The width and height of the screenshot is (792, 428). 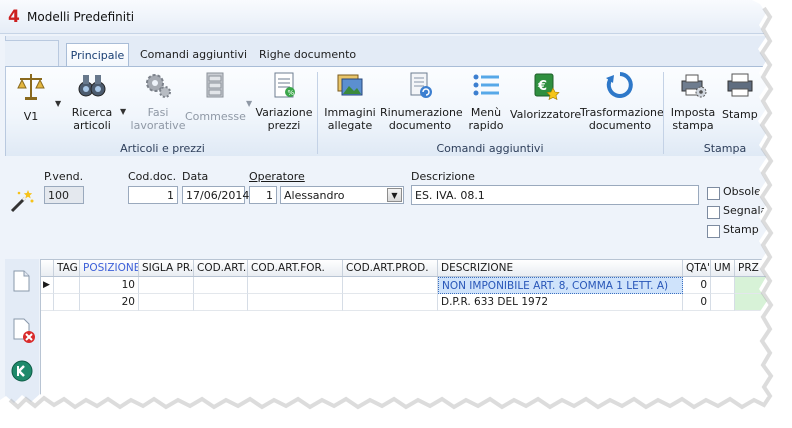 I want to click on trasformazione-label-1: Trasformazione, so click(x=622, y=112).